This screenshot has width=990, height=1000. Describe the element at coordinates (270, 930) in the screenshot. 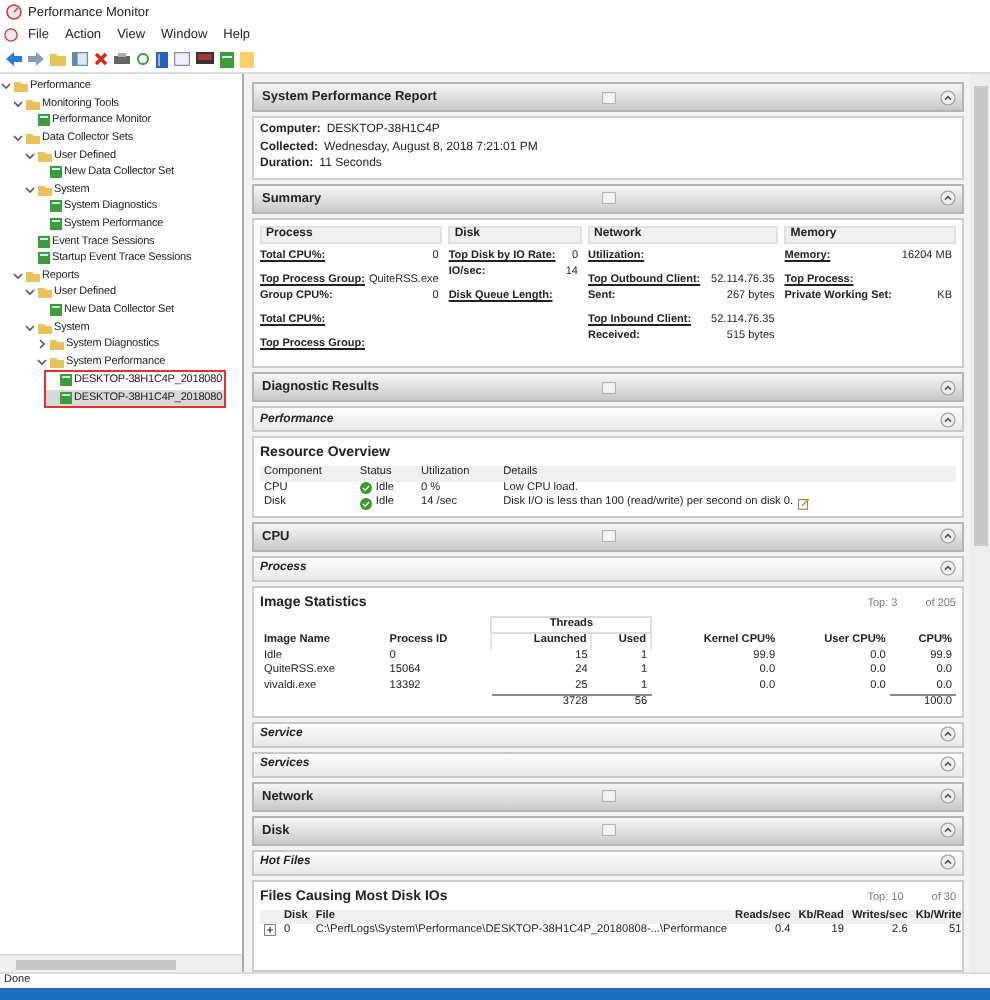

I see `expand-icon` at that location.